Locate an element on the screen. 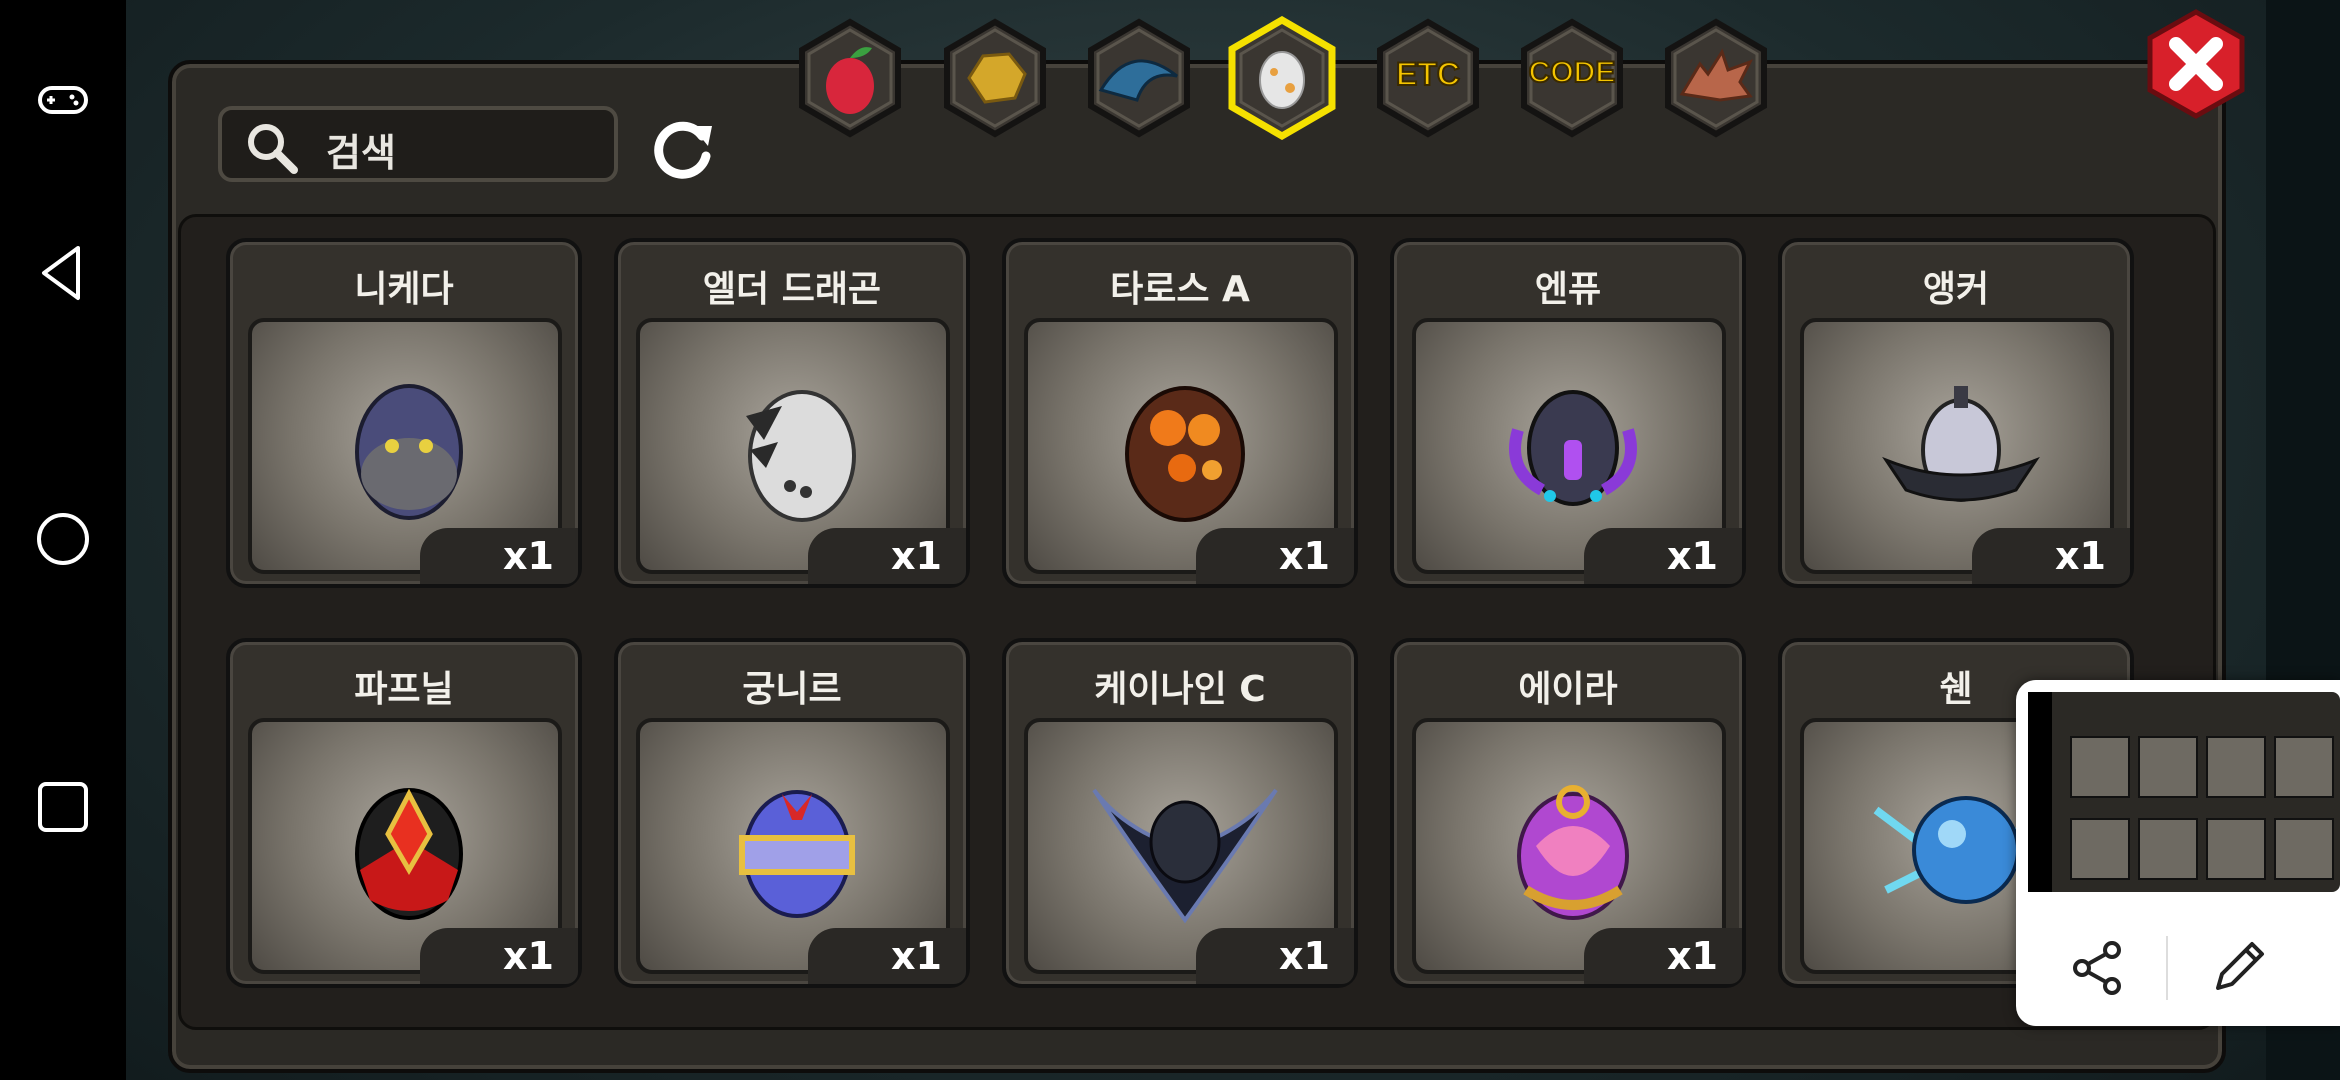 Image resolution: width=2340 pixels, height=1080 pixels. enpyu-egg-icon is located at coordinates (1573, 448).